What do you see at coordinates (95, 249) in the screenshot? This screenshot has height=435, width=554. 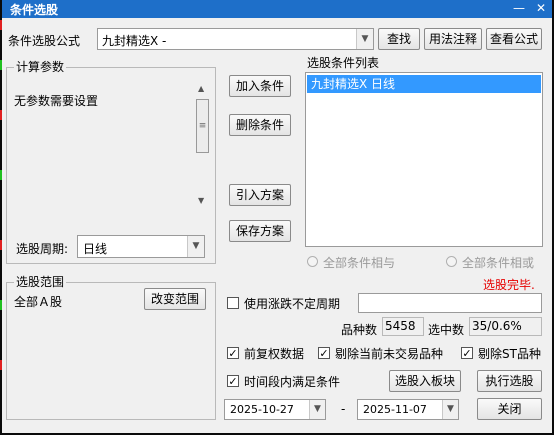 I see `period-value: 日线` at bounding box center [95, 249].